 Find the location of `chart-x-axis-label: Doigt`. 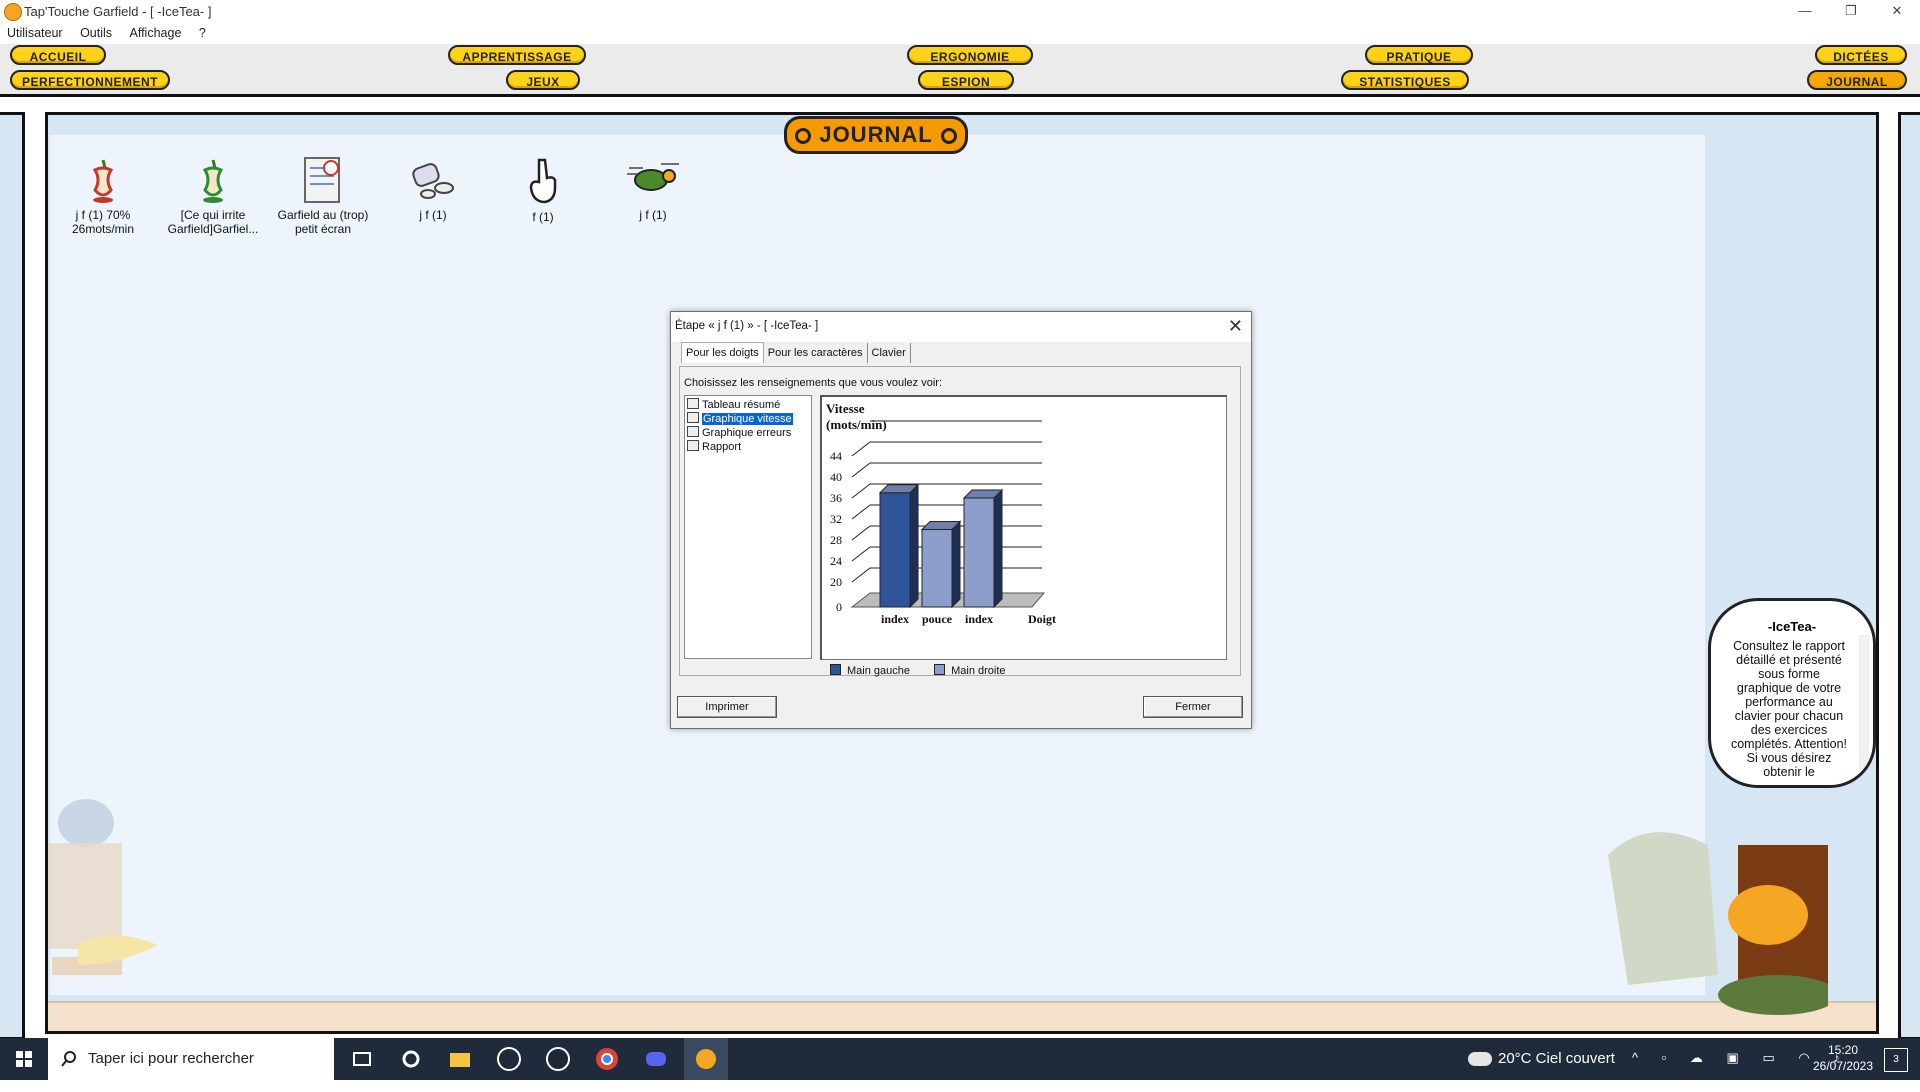

chart-x-axis-label: Doigt is located at coordinates (1042, 619).